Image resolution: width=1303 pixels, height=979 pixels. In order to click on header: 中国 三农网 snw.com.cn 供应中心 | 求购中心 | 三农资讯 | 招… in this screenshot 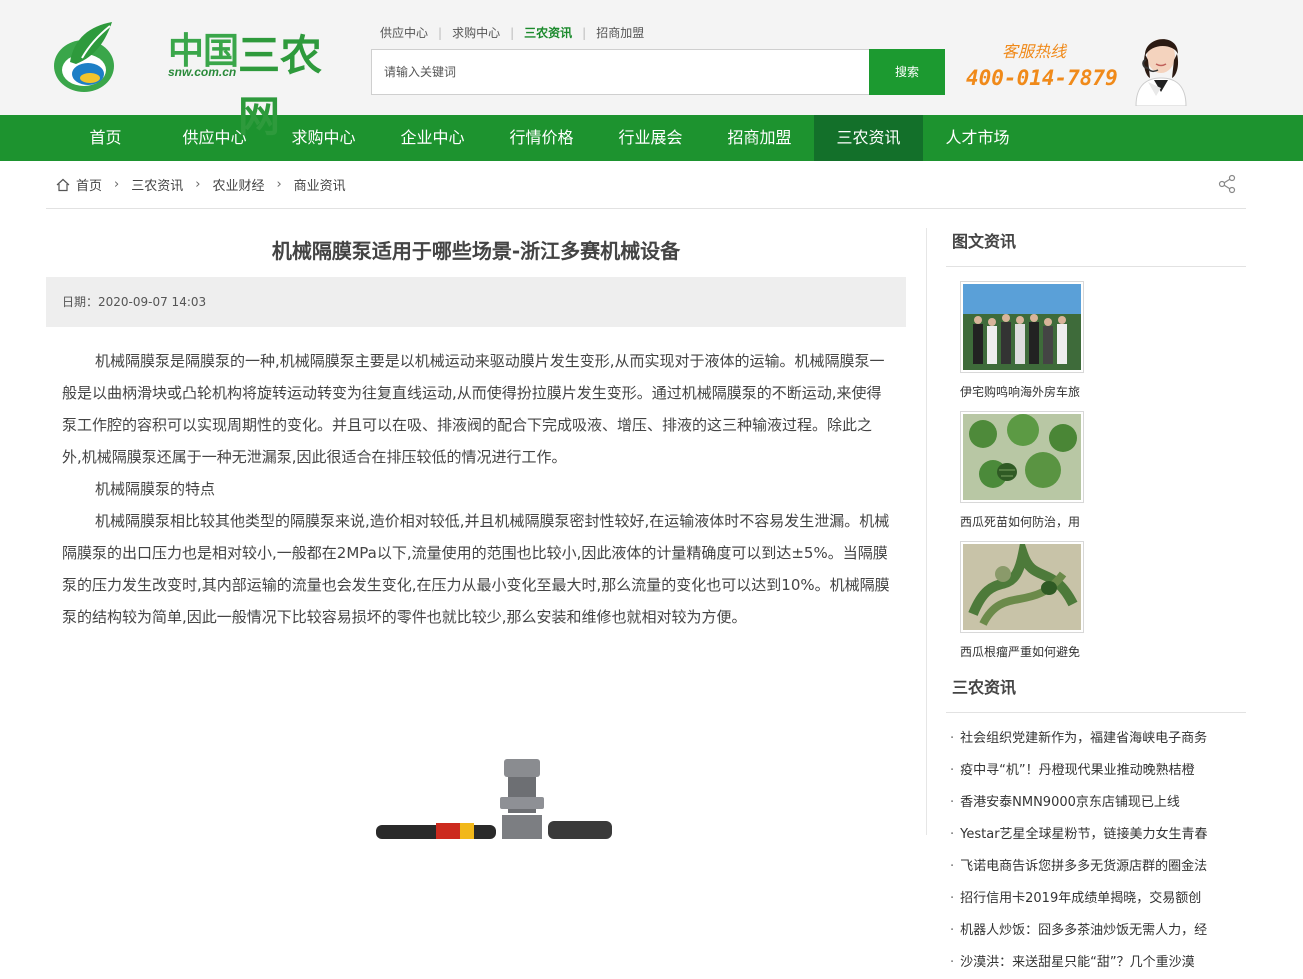, I will do `click(651, 70)`.